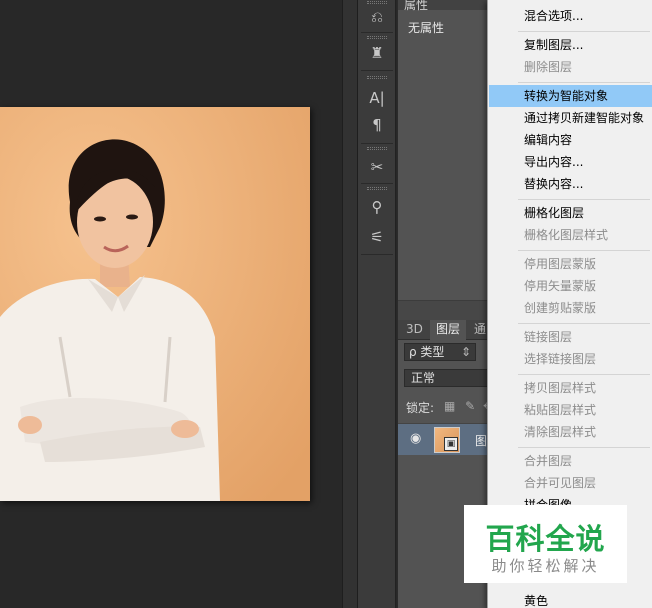  I want to click on collapsed-panels-column: ⎌ ♜ A| ¶ ✂ ⚲ ⚟, so click(377, 304).